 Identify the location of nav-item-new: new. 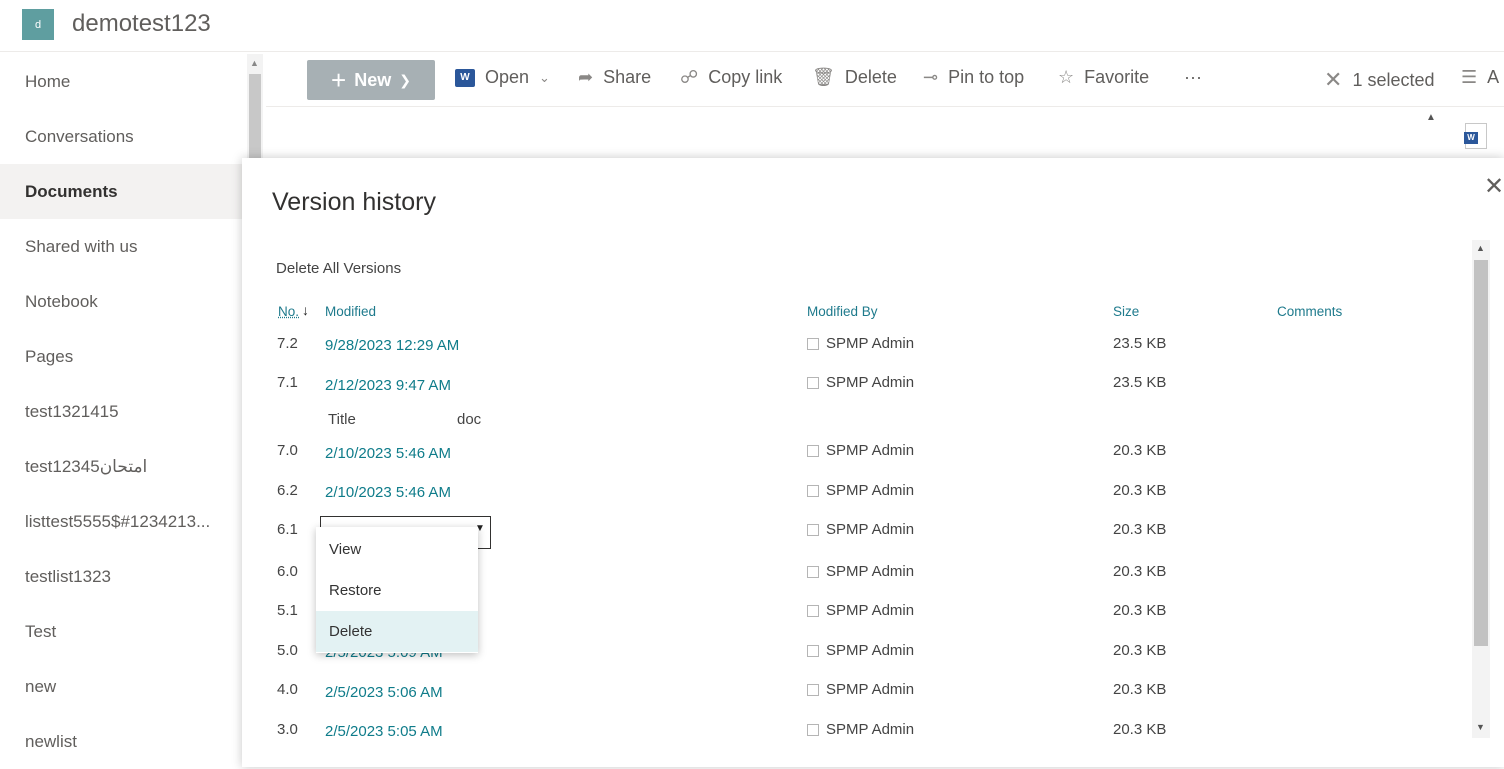
(122, 686).